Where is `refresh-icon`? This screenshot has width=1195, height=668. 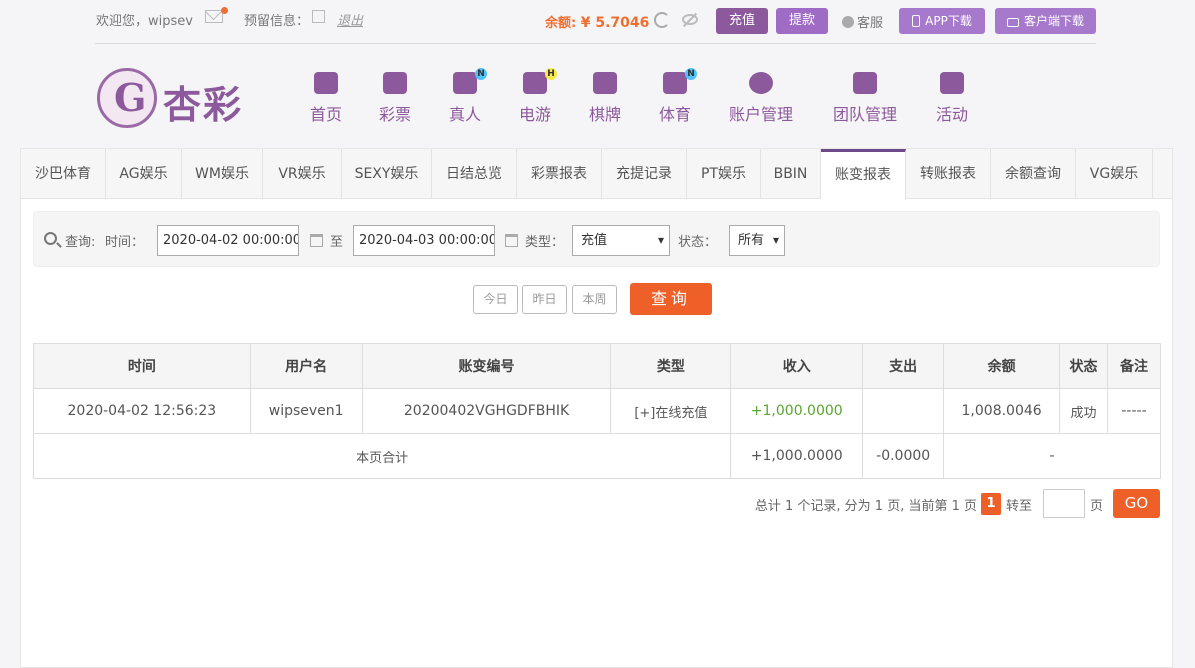 refresh-icon is located at coordinates (662, 20).